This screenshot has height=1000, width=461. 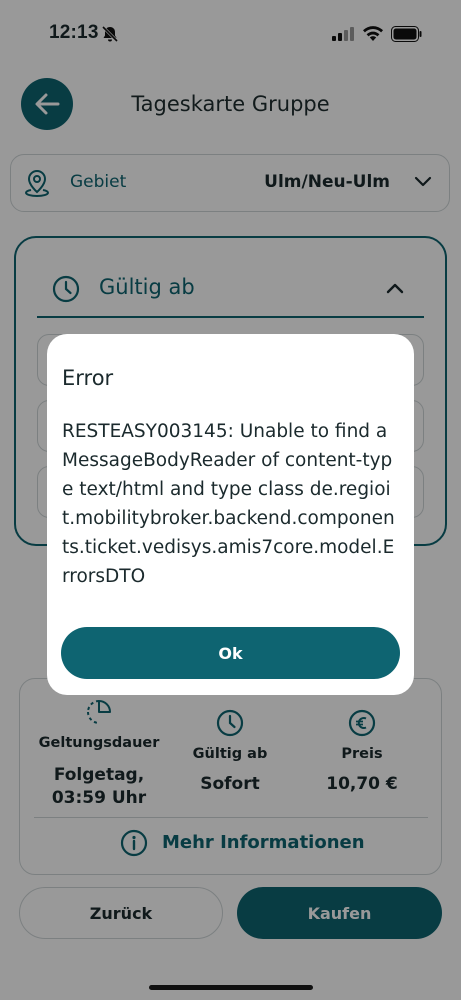 What do you see at coordinates (230, 653) in the screenshot?
I see `ok-button: Ok` at bounding box center [230, 653].